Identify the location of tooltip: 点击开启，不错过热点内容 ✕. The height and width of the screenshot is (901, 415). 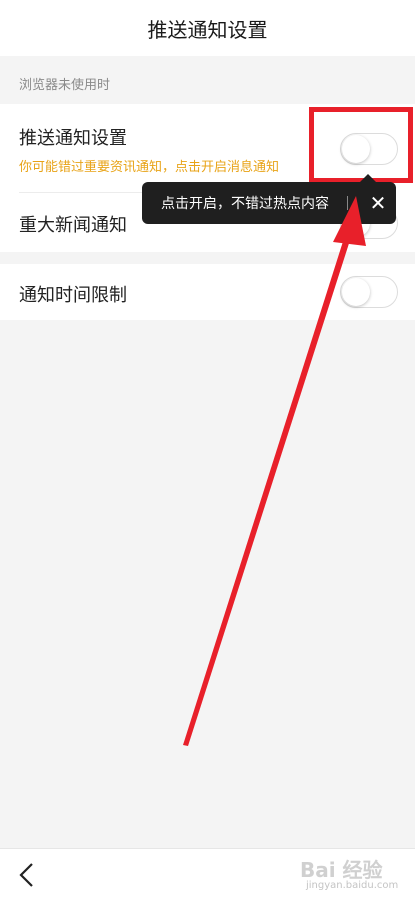
(269, 203).